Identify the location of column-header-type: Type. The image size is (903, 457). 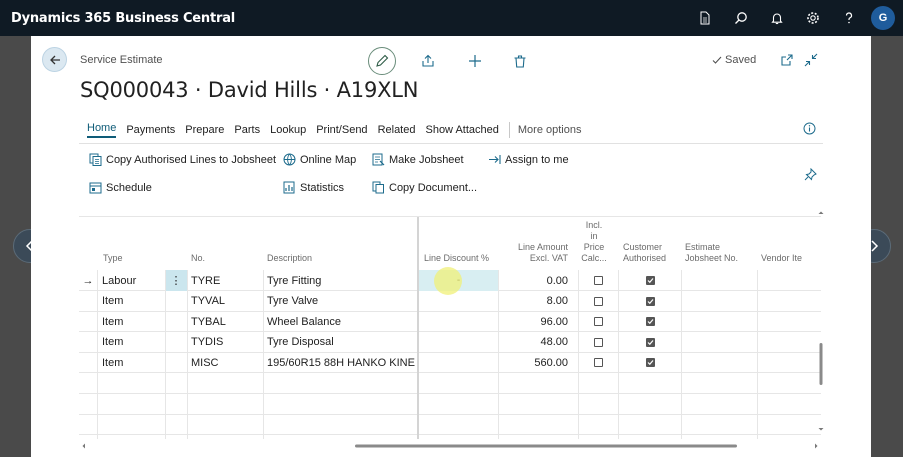
(113, 243).